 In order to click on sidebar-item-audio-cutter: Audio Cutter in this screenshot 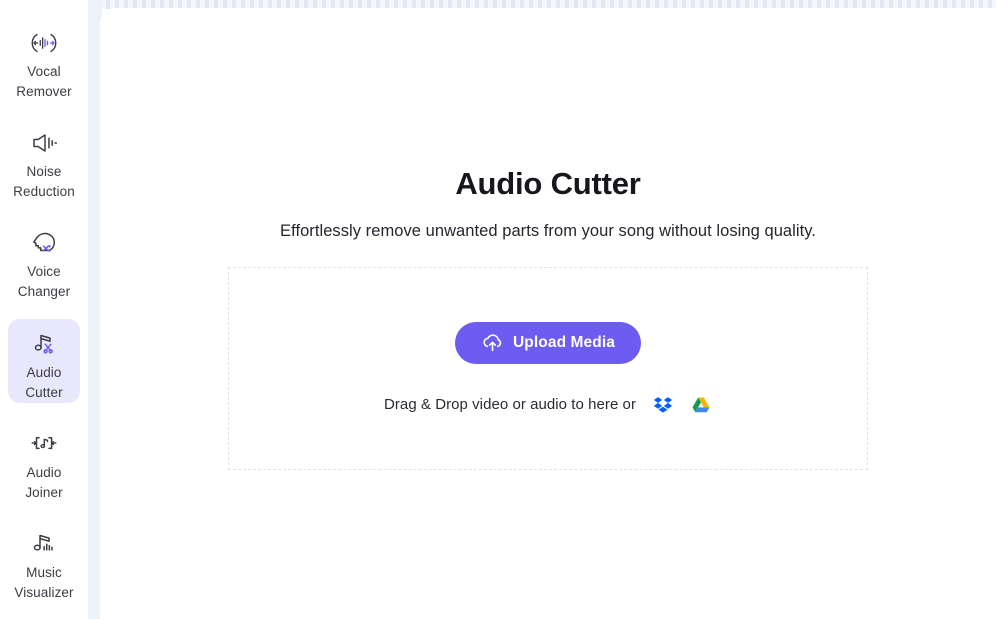, I will do `click(44, 360)`.